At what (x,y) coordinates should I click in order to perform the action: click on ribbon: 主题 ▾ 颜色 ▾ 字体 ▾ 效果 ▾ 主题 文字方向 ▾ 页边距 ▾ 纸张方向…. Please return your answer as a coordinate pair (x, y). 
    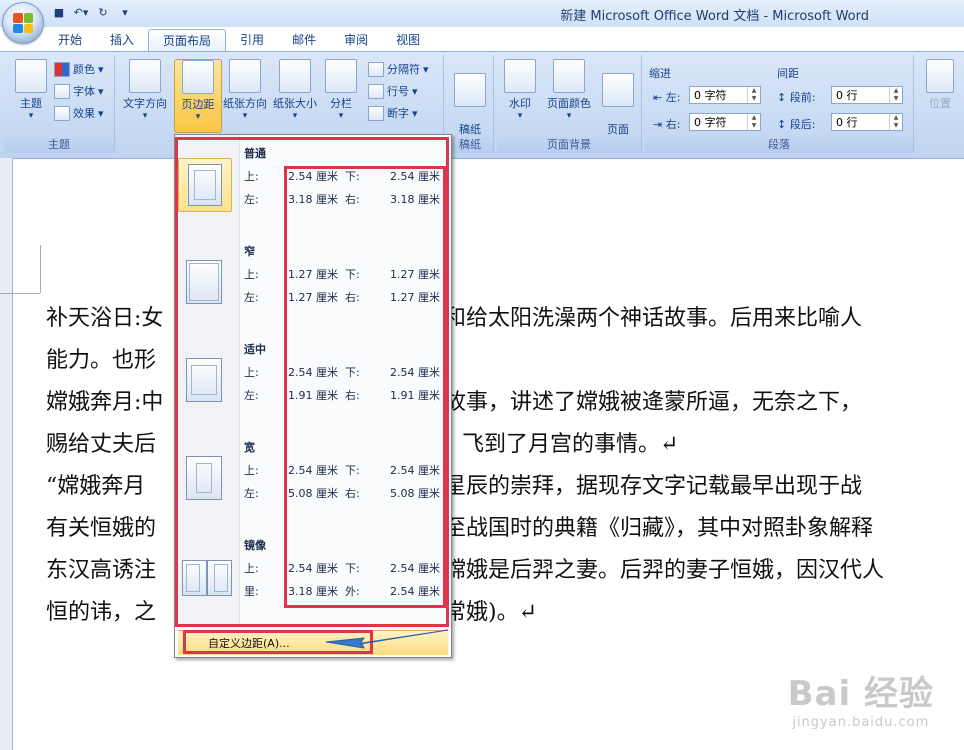
    Looking at the image, I should click on (482, 105).